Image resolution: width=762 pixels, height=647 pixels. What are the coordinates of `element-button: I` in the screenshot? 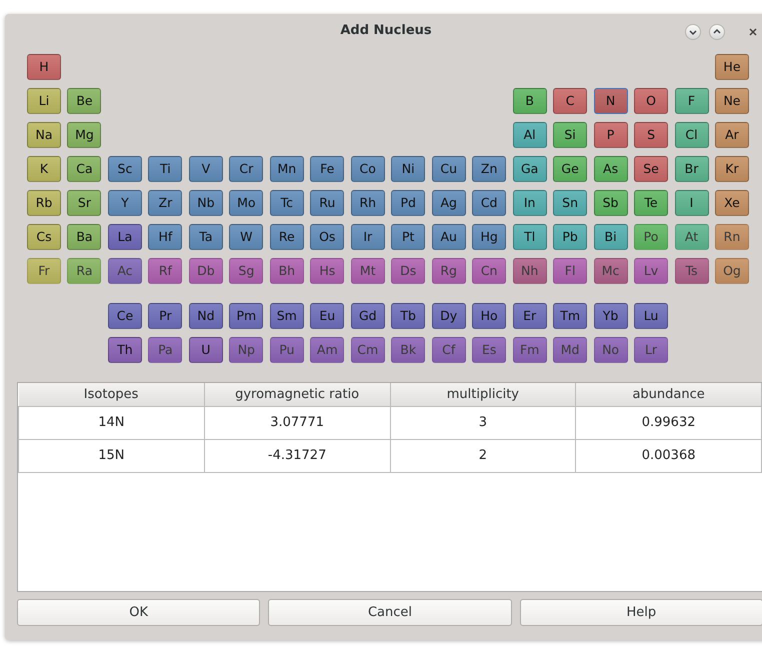 It's located at (691, 203).